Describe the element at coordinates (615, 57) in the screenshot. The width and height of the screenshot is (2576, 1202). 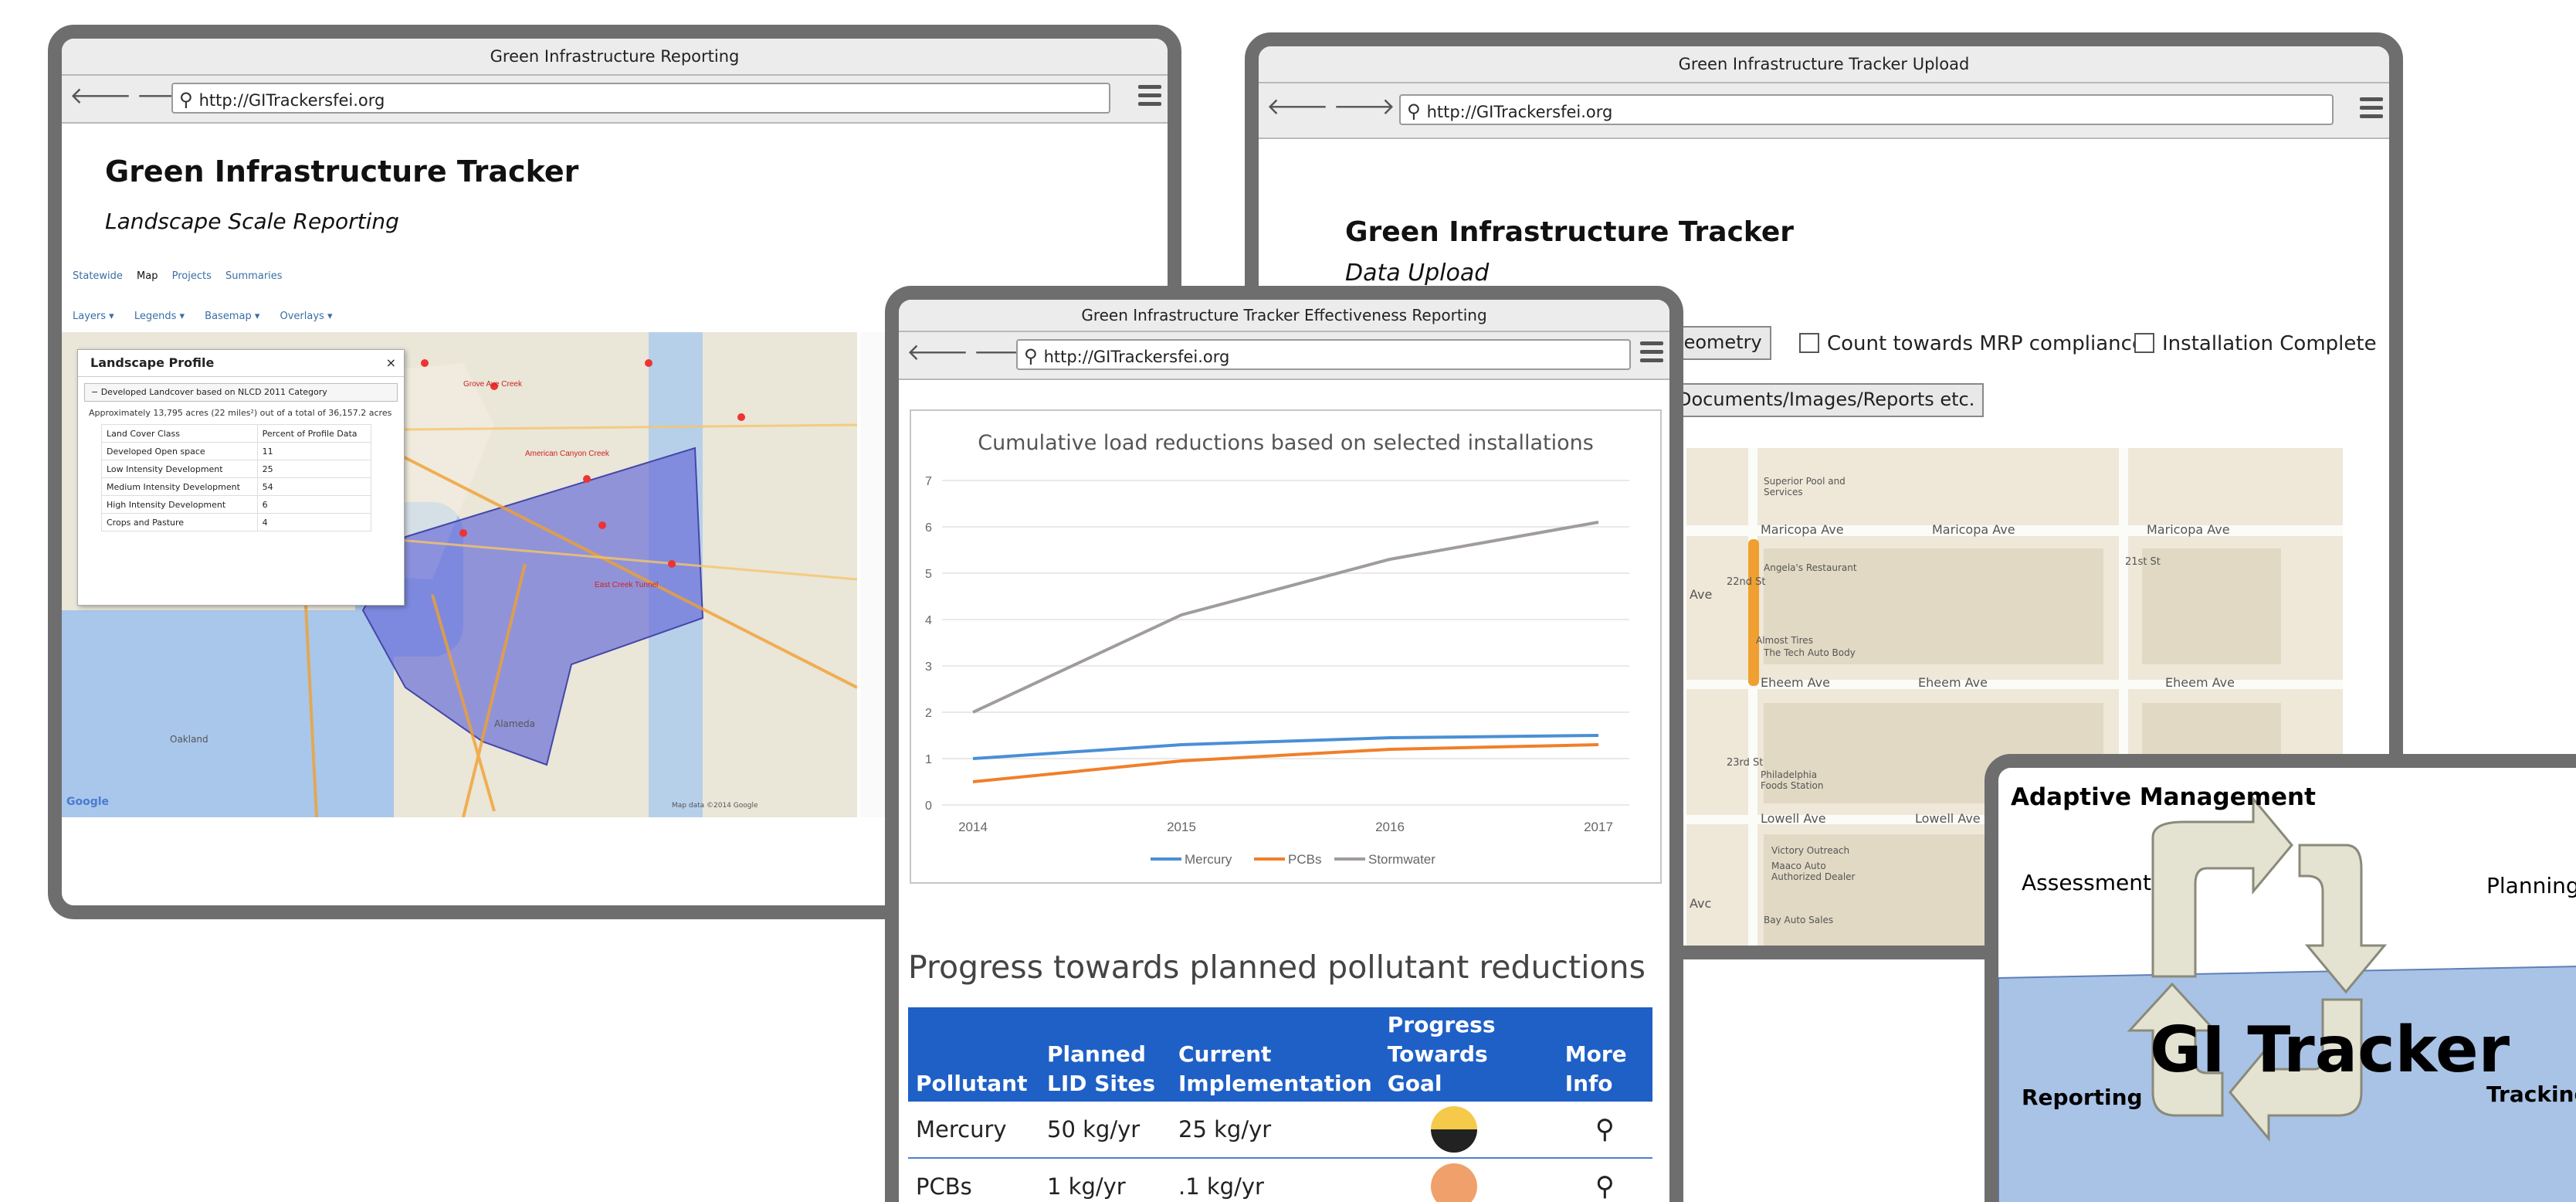
I see `window-title: Green Infrastructure Reporting` at that location.